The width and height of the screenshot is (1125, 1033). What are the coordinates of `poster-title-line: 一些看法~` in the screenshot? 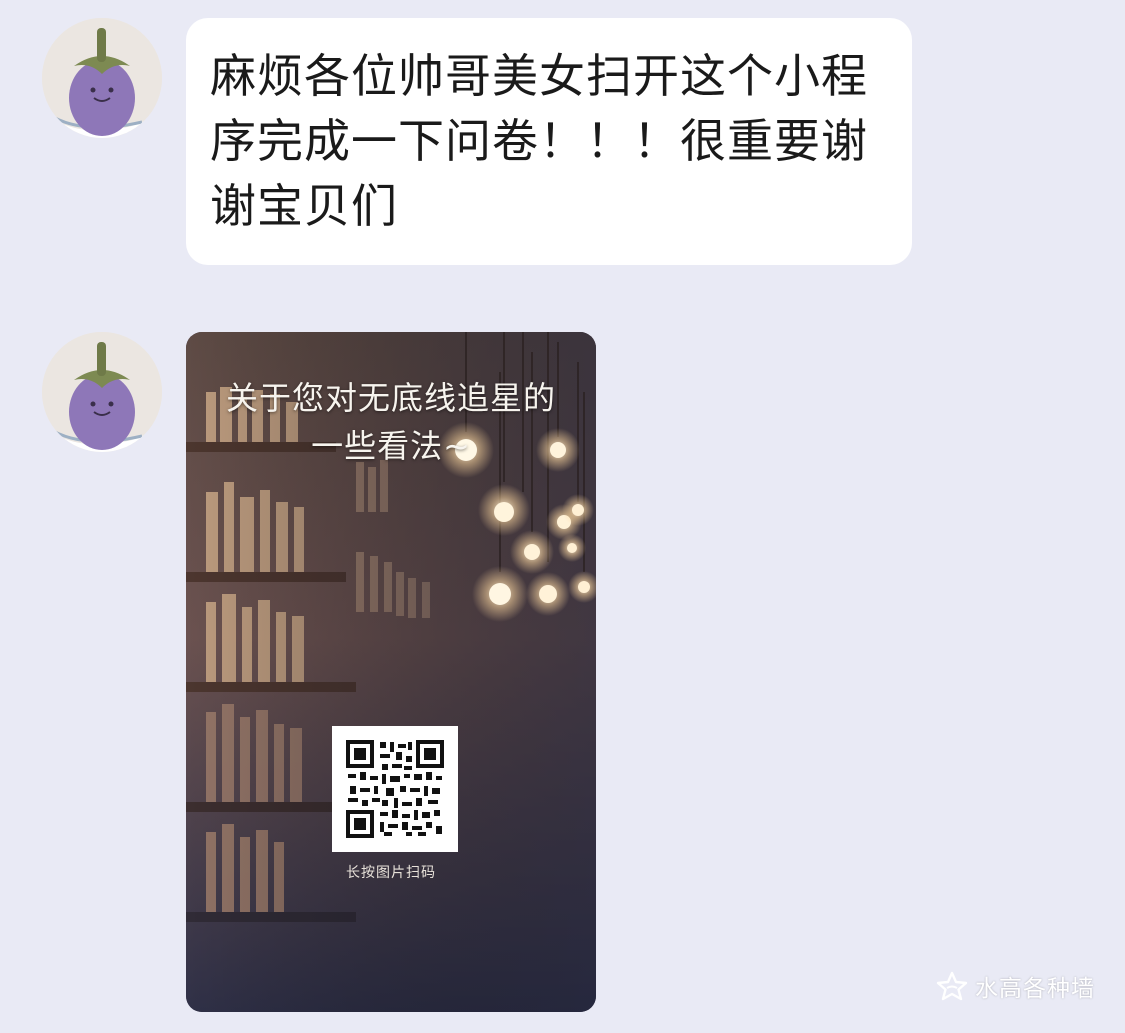 It's located at (391, 446).